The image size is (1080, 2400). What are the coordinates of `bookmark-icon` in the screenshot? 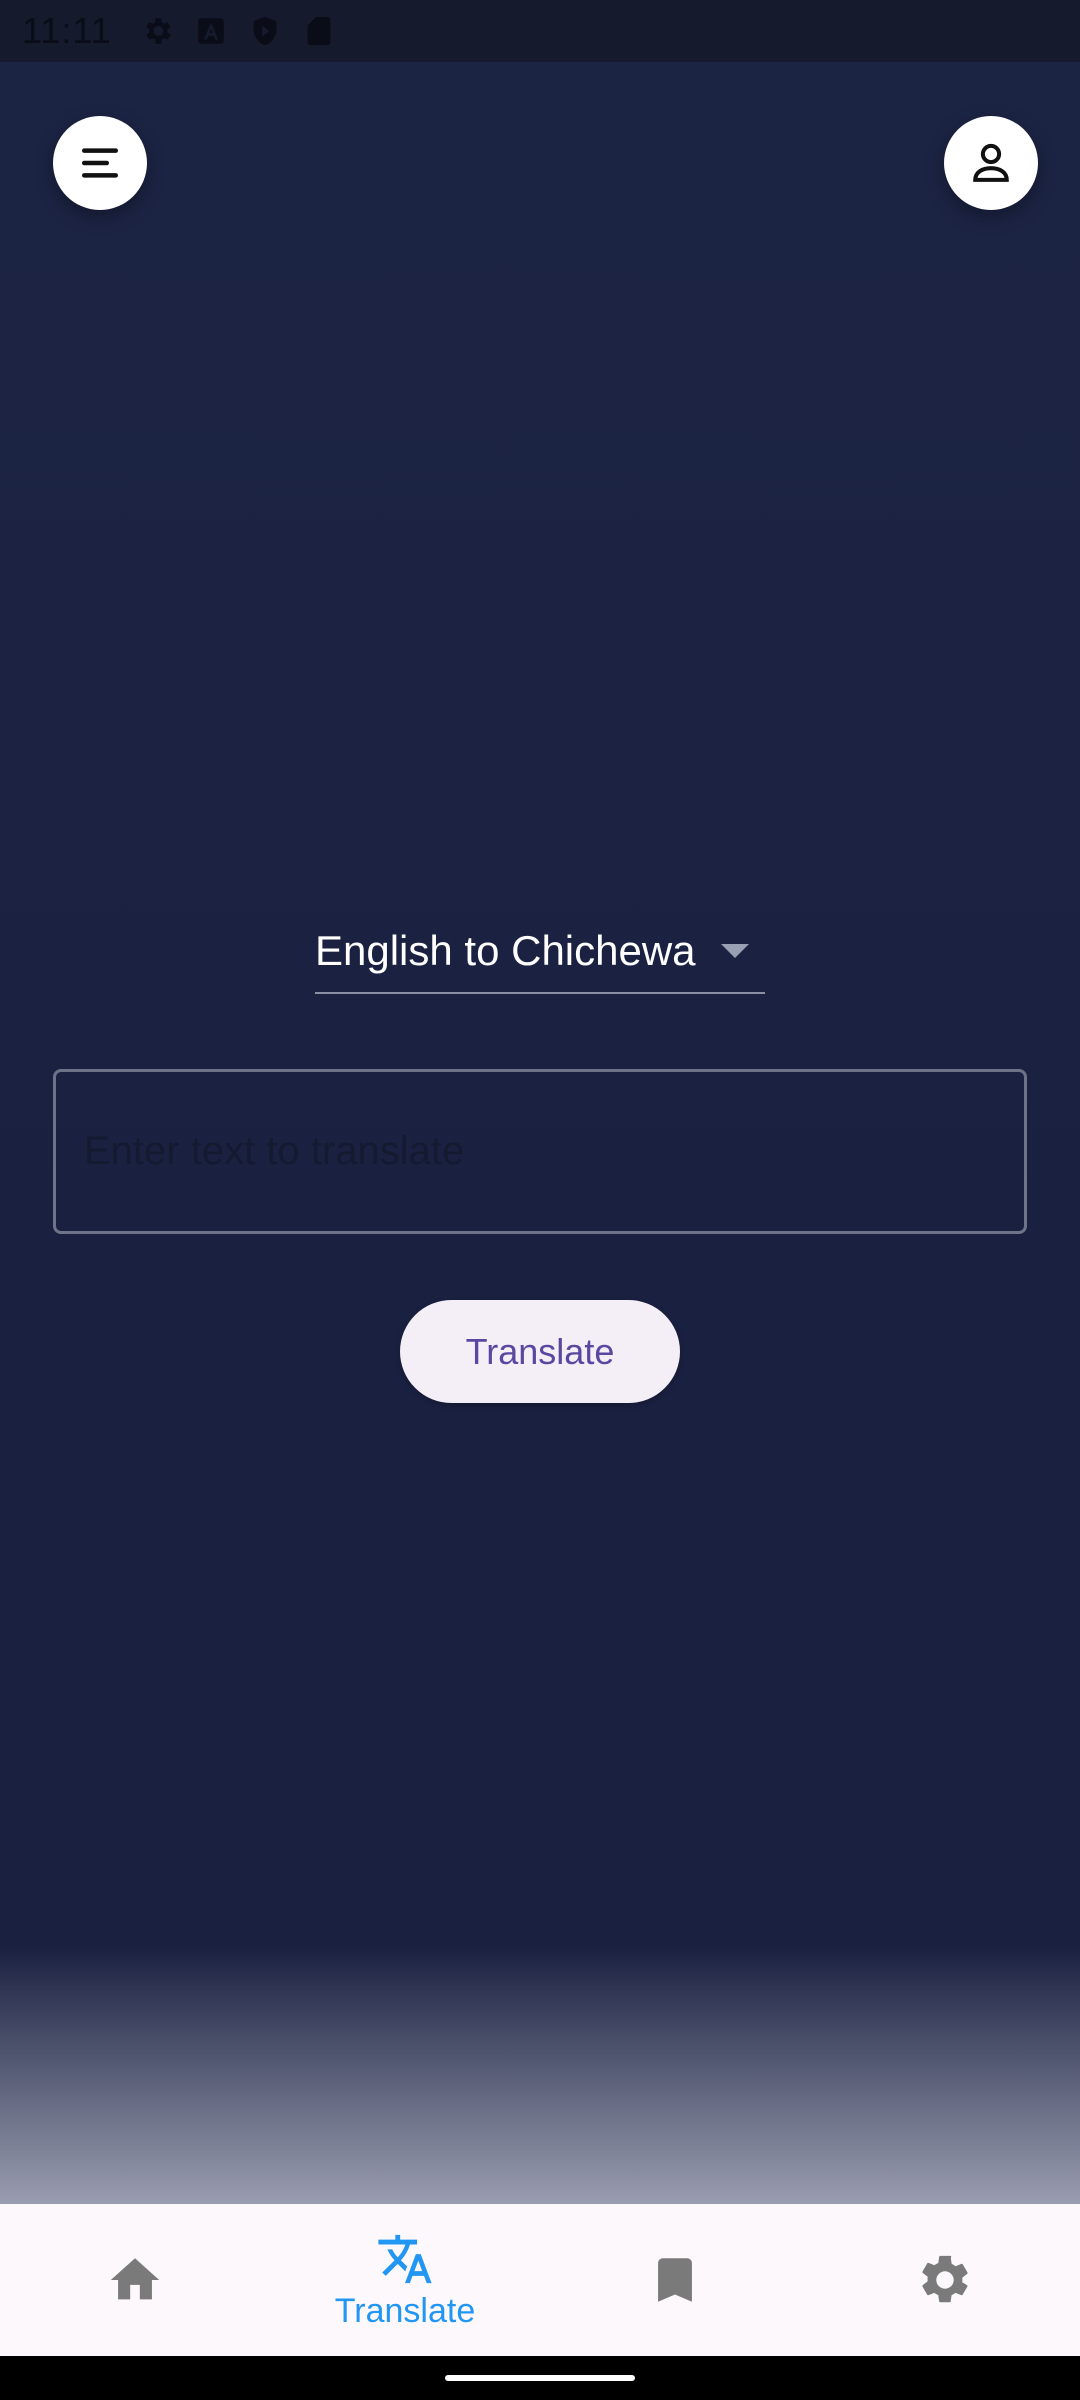 It's located at (675, 2280).